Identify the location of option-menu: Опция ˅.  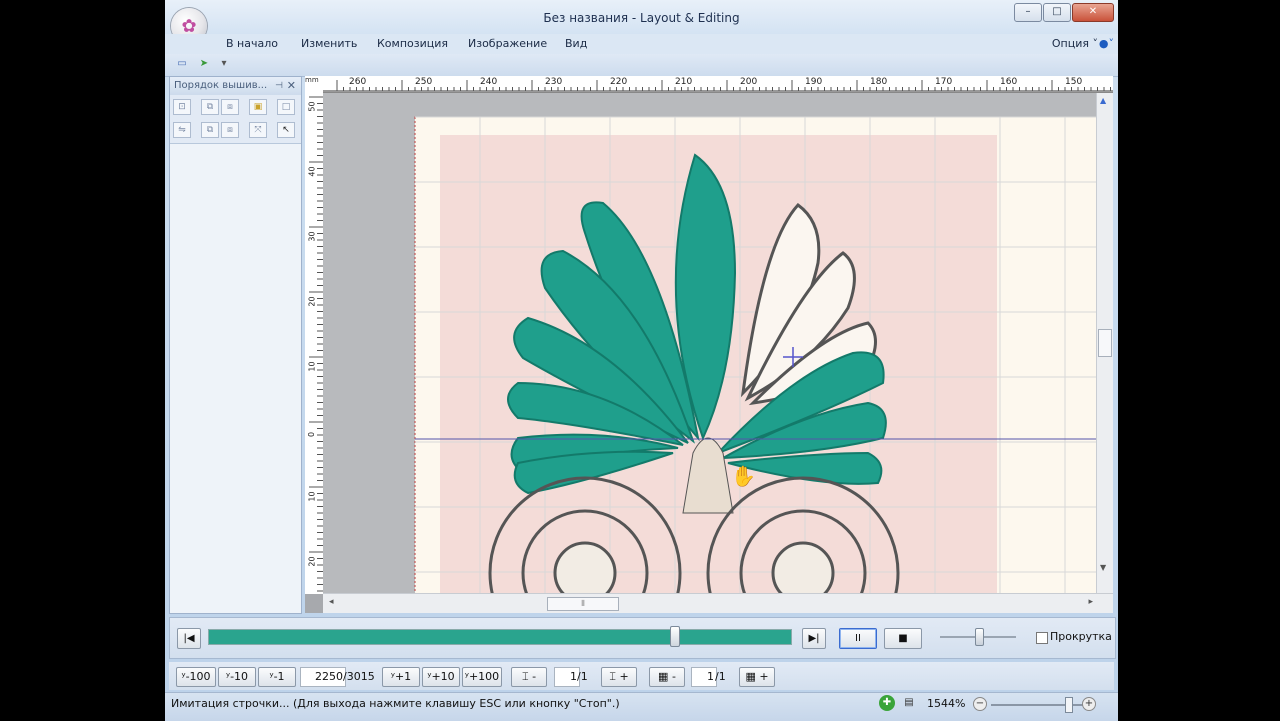
(1075, 43).